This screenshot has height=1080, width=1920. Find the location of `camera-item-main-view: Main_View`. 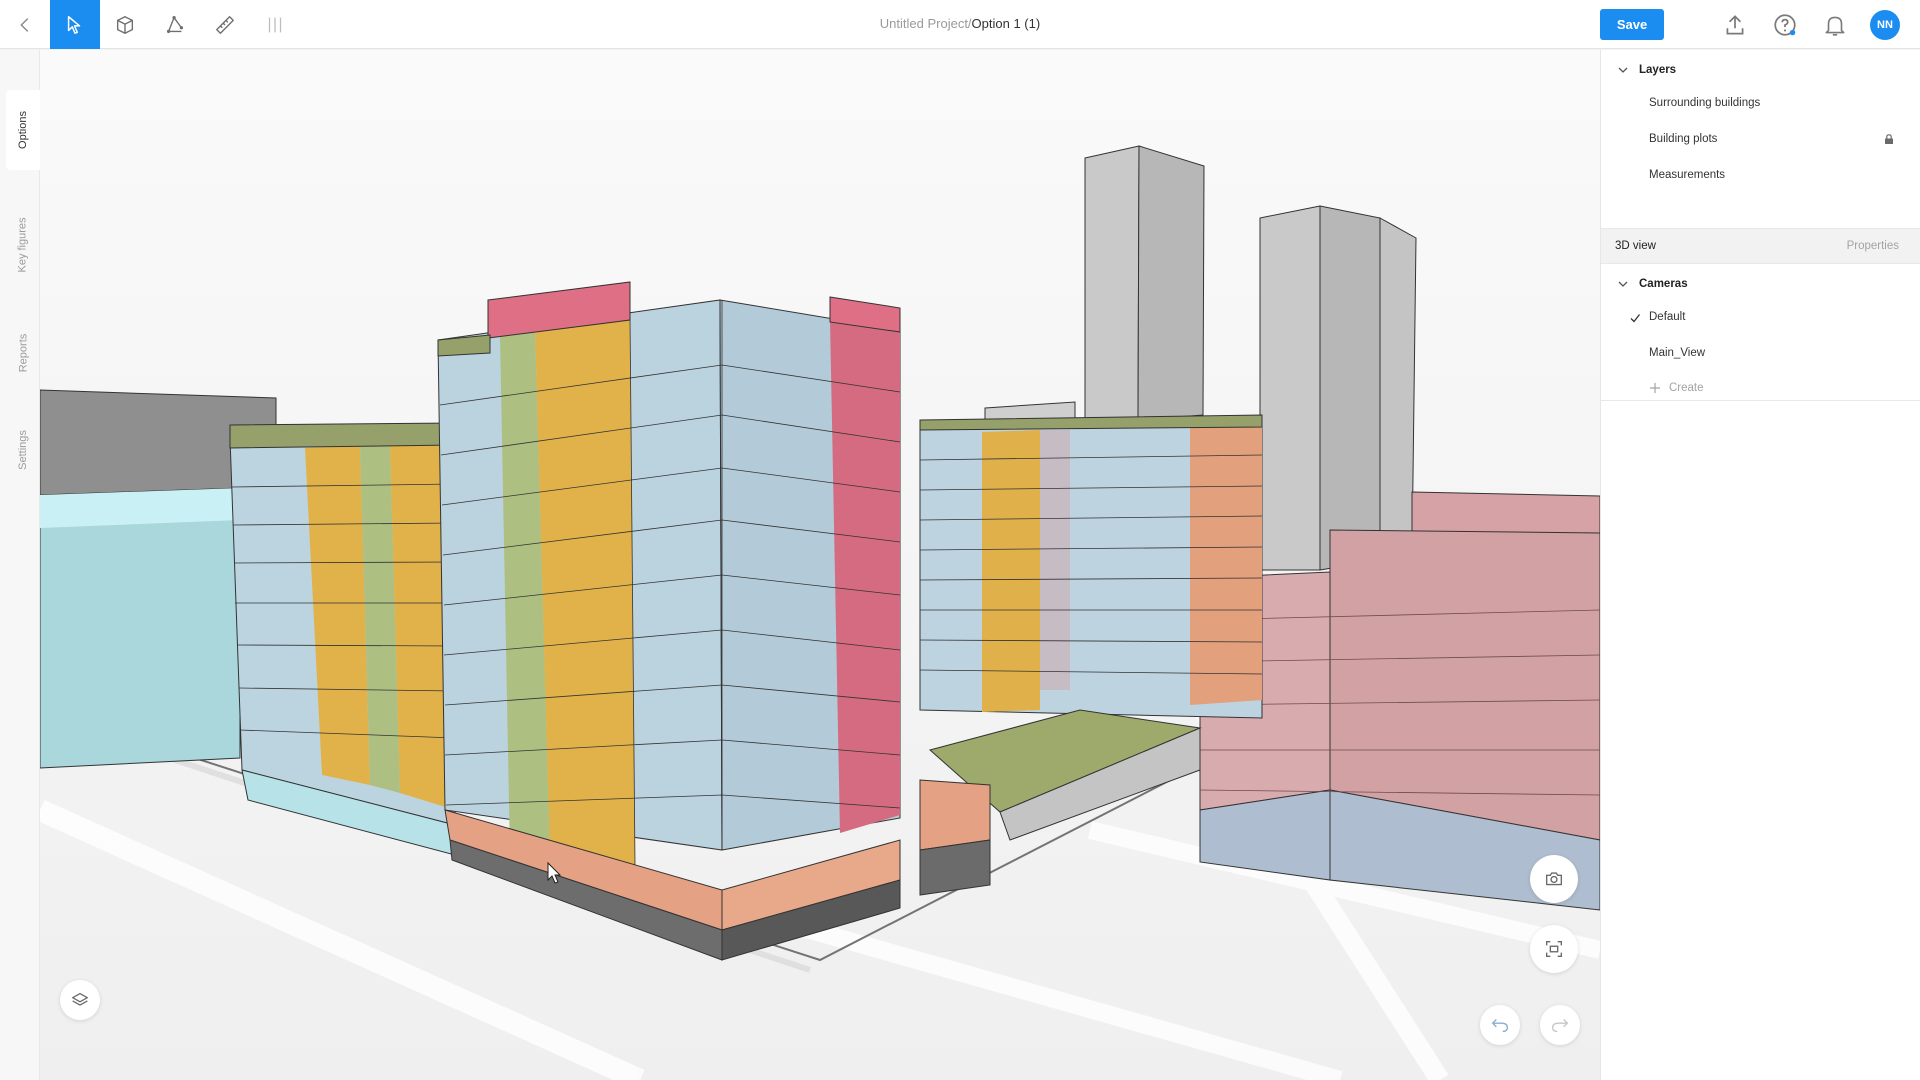

camera-item-main-view: Main_View is located at coordinates (1760, 354).